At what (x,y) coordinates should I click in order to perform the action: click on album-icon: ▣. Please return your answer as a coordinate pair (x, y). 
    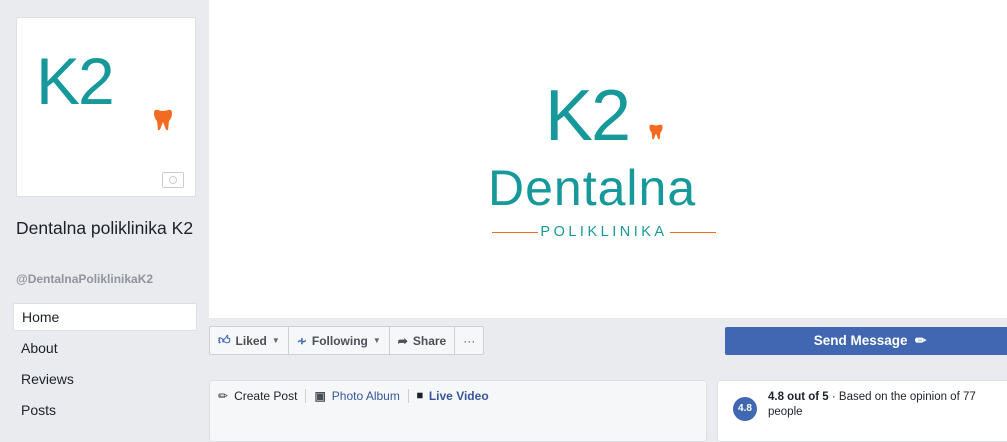
    Looking at the image, I should click on (320, 395).